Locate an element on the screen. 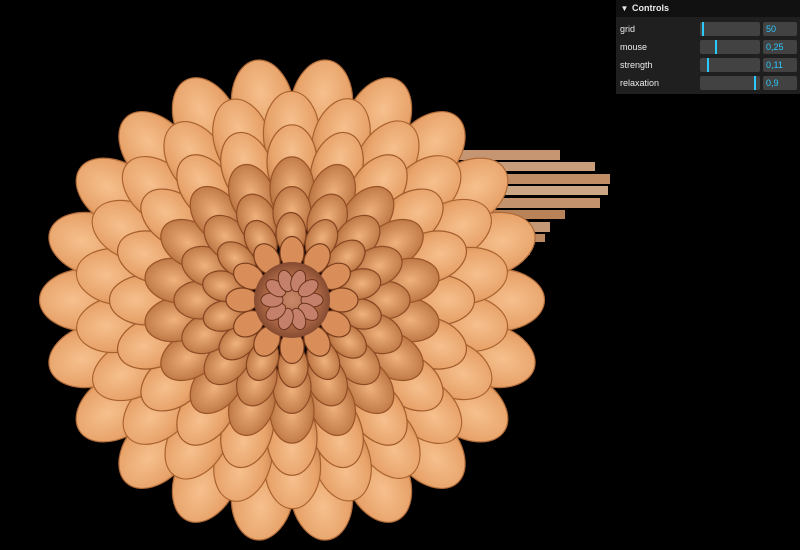 This screenshot has height=550, width=800. strength-value-input: 0,11 is located at coordinates (780, 65).